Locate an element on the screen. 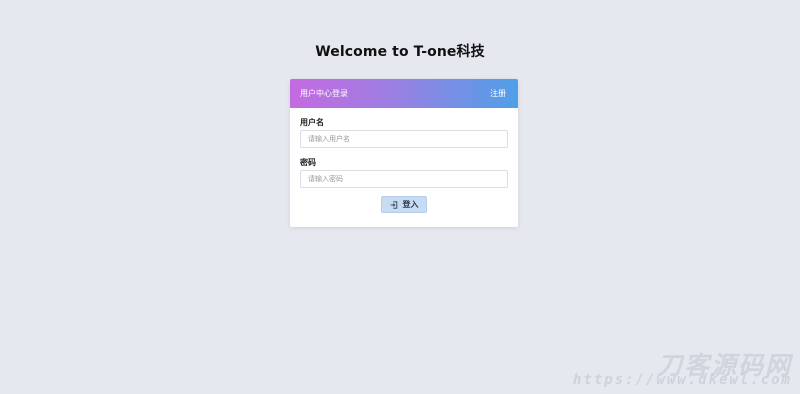 The image size is (800, 394). username-field-group: 用户名 is located at coordinates (404, 133).